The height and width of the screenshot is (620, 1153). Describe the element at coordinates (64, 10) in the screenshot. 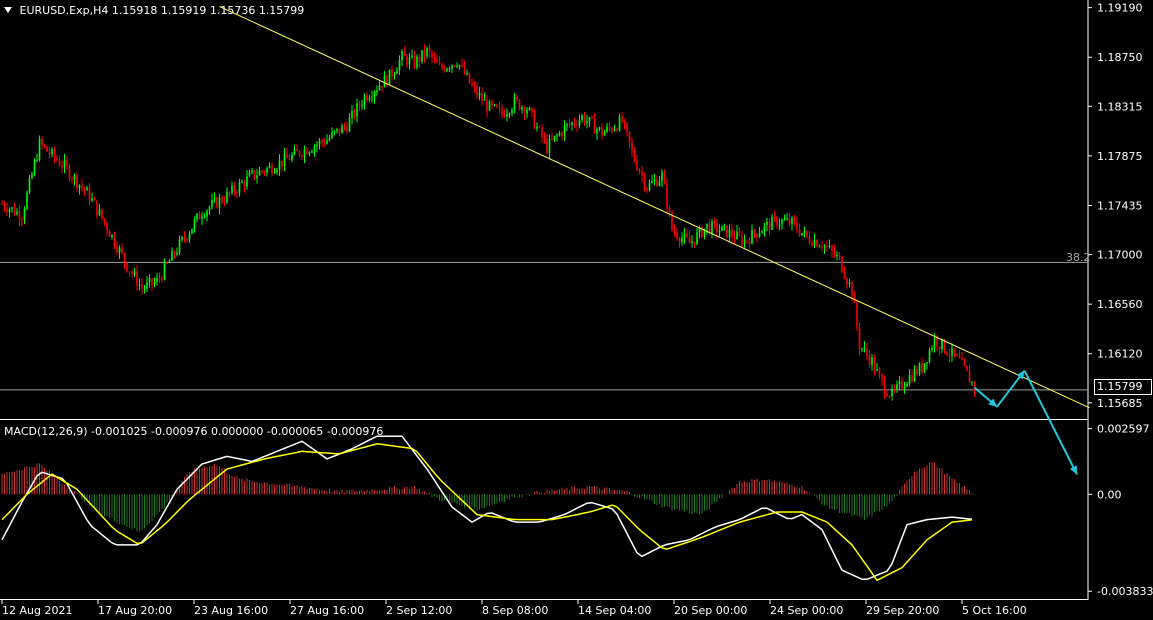

I see `symbol-label: EURUSD.Exp,H4` at that location.